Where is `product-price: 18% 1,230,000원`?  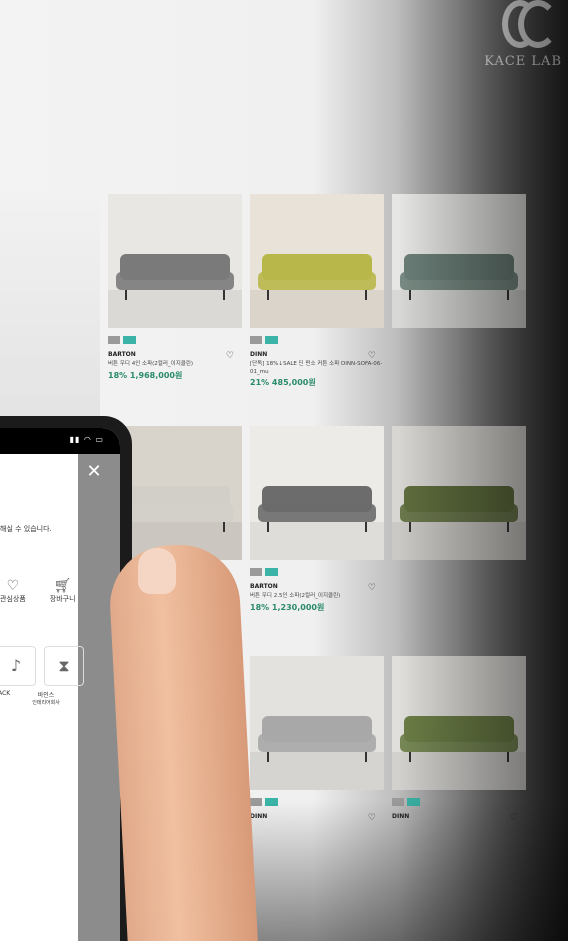
product-price: 18% 1,230,000원 is located at coordinates (287, 607).